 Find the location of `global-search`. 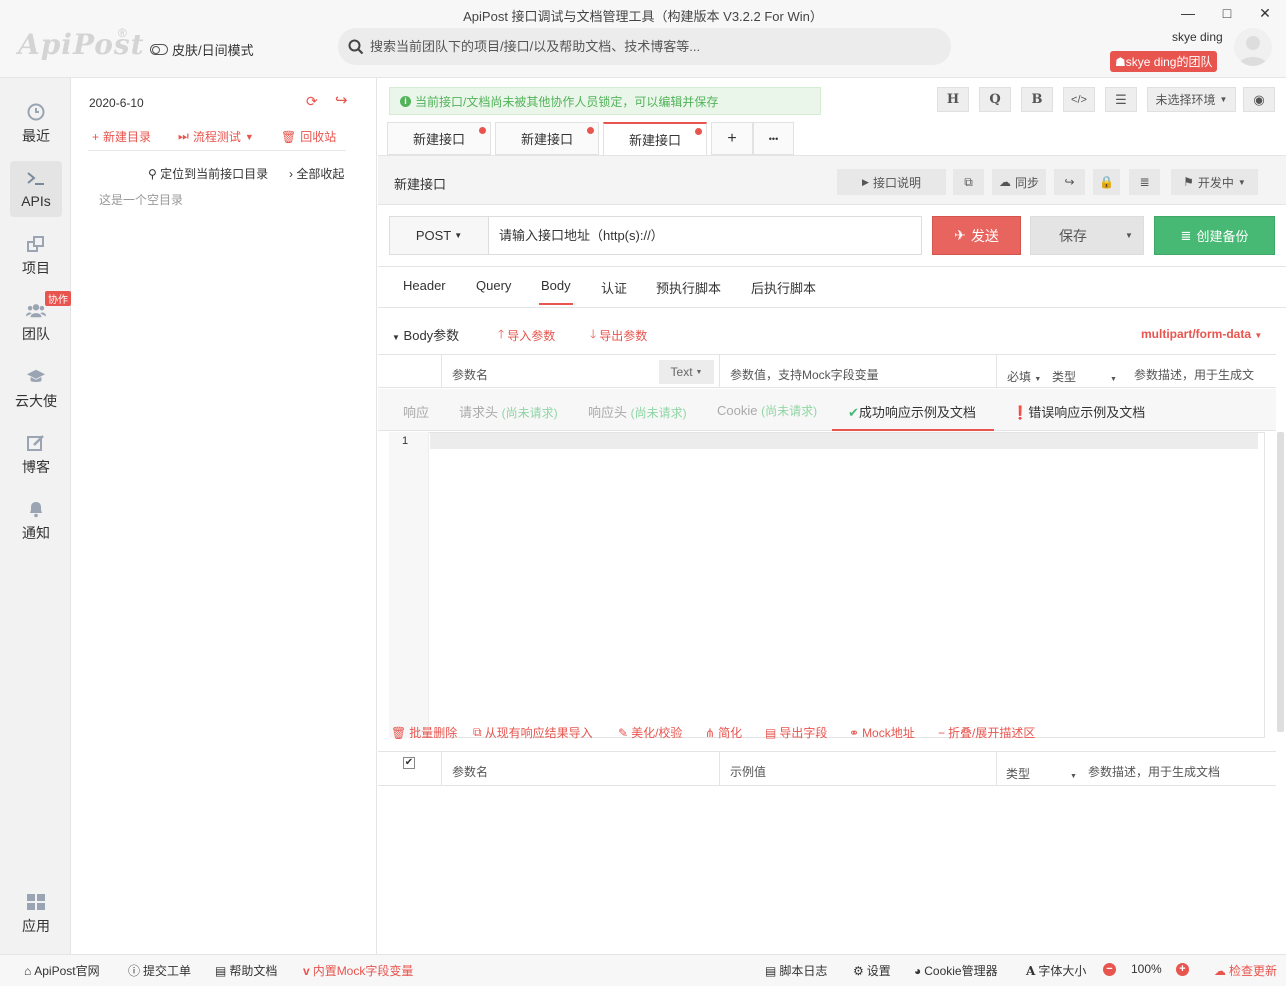

global-search is located at coordinates (644, 46).